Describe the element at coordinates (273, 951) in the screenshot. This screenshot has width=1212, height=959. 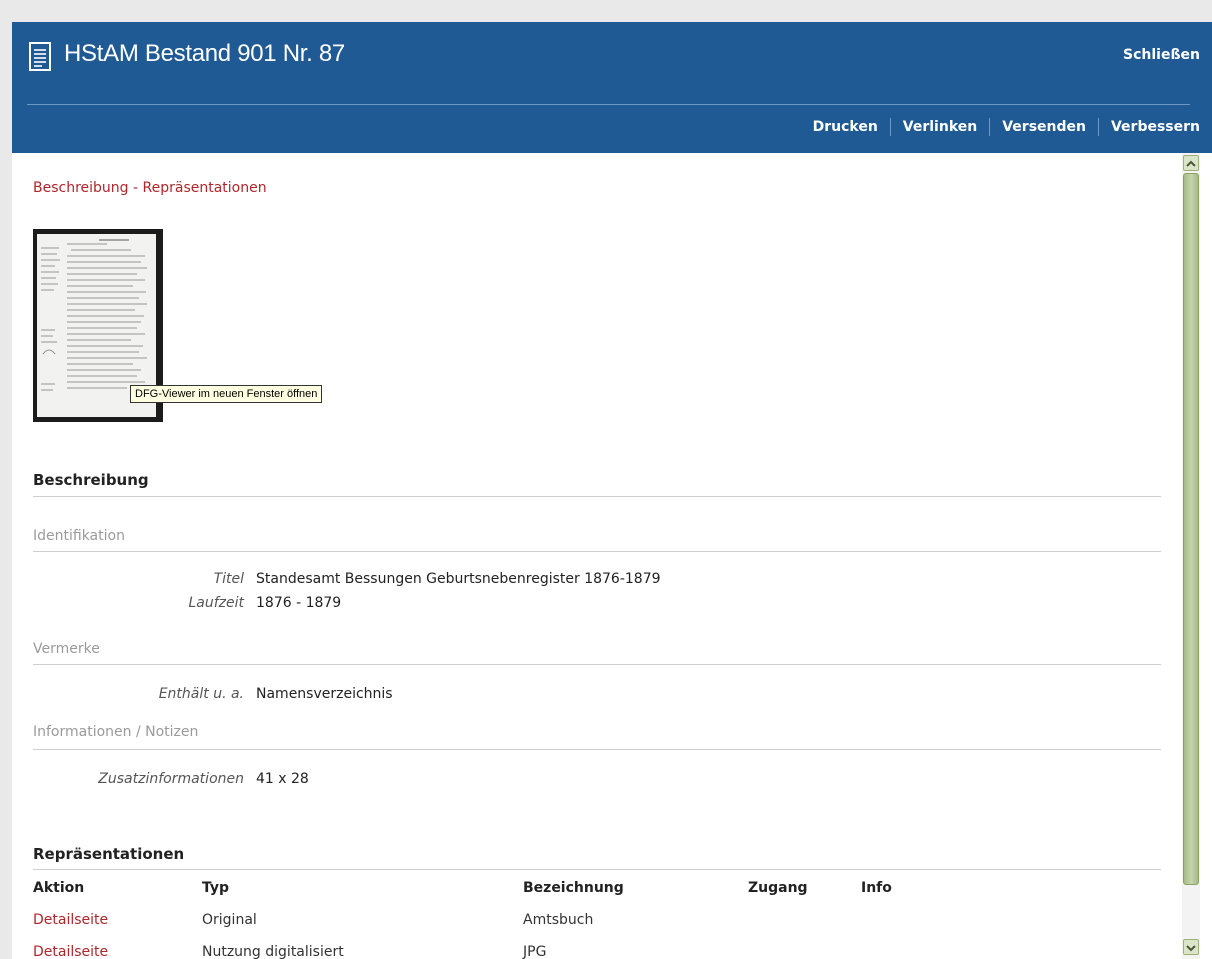
I see `row-typ: Nutzung digitalisiert` at that location.